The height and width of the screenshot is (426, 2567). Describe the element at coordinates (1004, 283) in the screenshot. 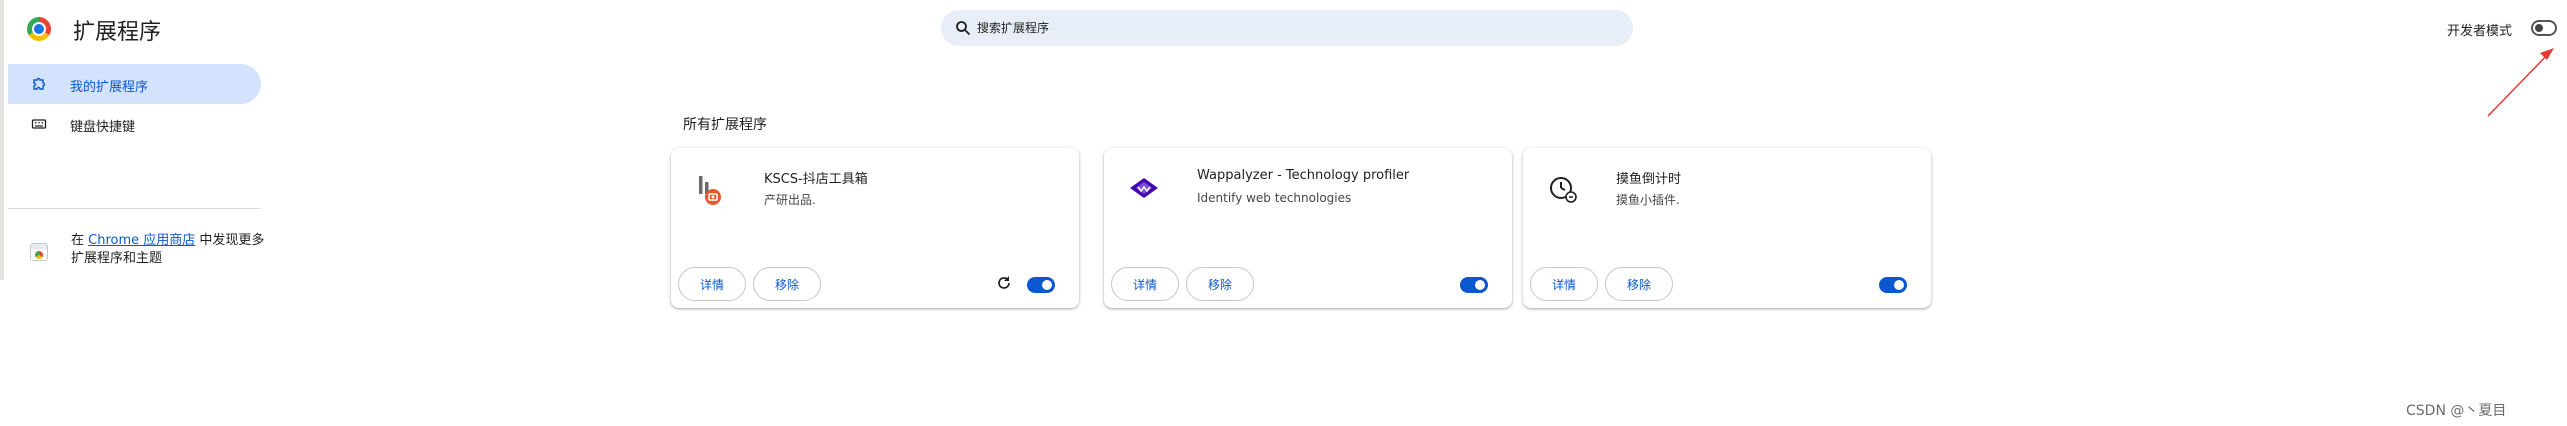

I see `reload-icon` at that location.